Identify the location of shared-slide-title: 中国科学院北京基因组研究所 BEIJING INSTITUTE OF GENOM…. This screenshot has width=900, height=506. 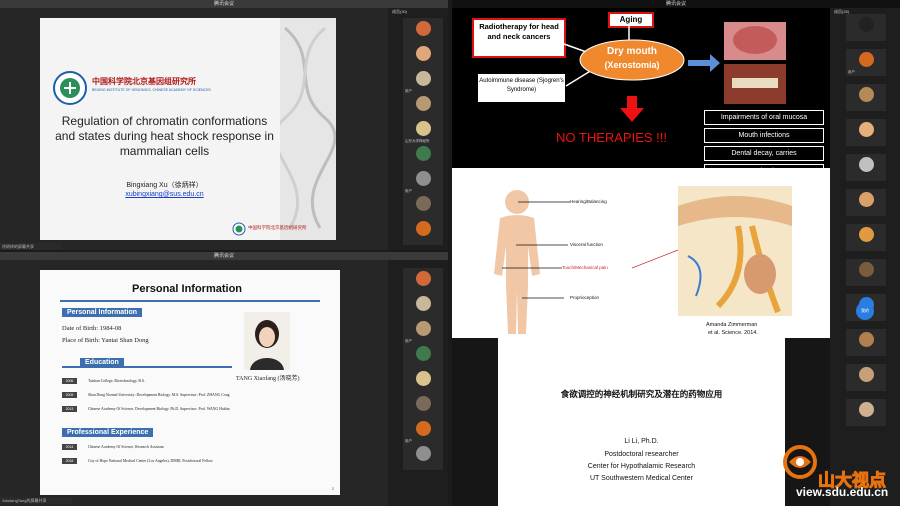
(188, 129).